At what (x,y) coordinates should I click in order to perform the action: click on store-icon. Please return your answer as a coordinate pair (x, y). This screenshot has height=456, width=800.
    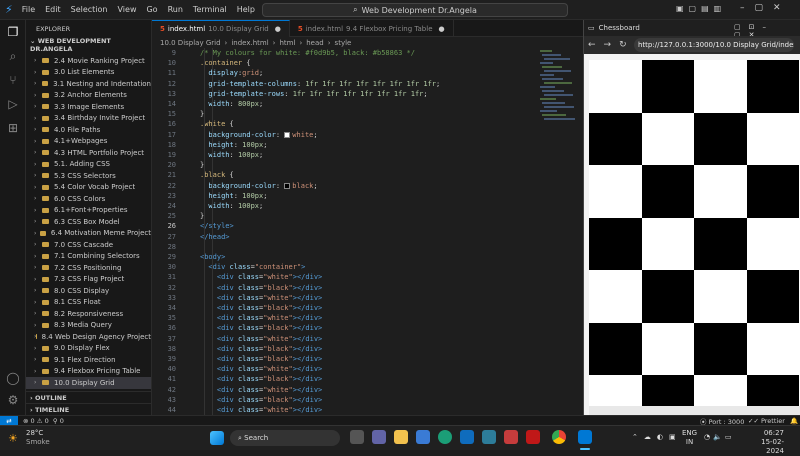
    Looking at the image, I should click on (423, 437).